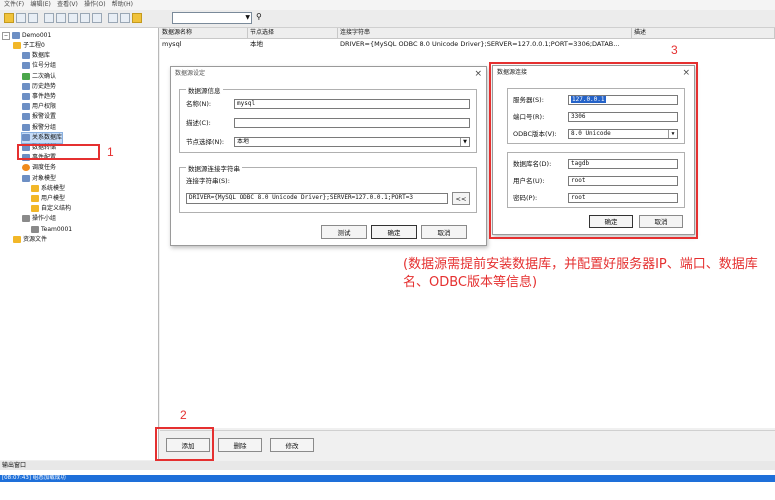  I want to click on col-desc-header: 描述, so click(703, 33).